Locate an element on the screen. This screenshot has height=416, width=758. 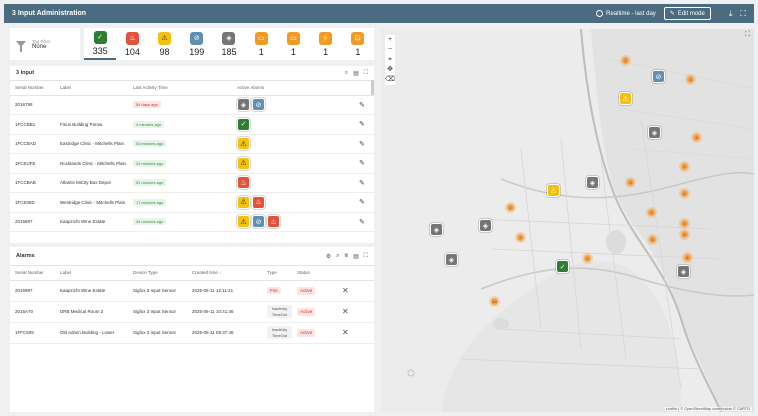
move-icon: ✥ is located at coordinates (390, 70).